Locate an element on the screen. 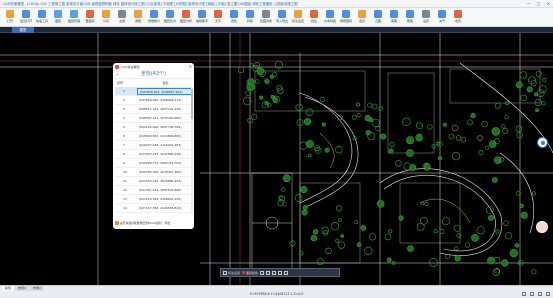 This screenshot has width=553, height=298. dialog-close-button: ✕ is located at coordinates (190, 66).